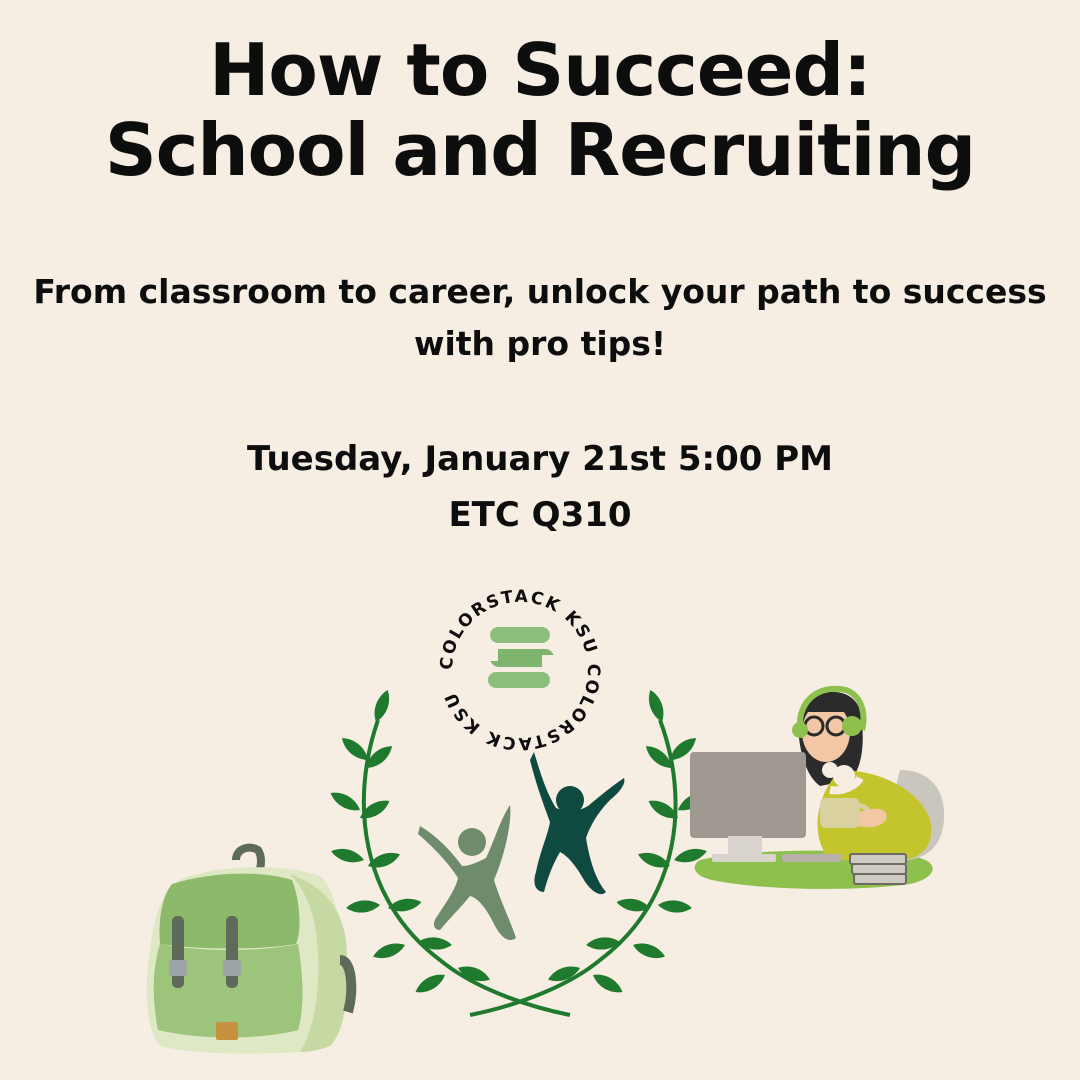  I want to click on logo-ring-text: COLORSTACK KSU COLORSTACK KSU, so click(520, 670).